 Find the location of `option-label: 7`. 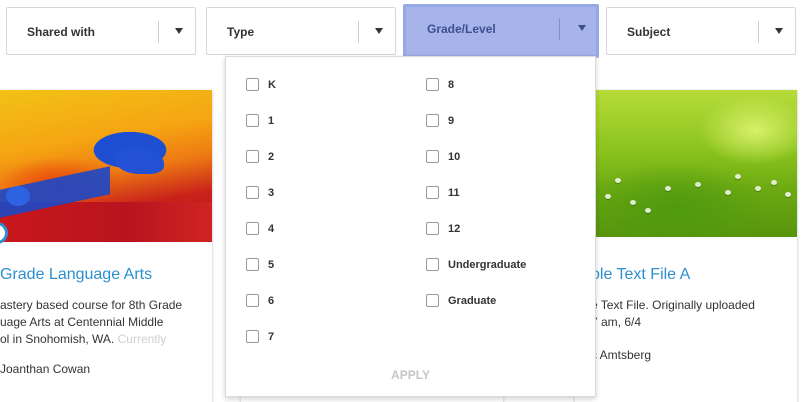

option-label: 7 is located at coordinates (271, 337).